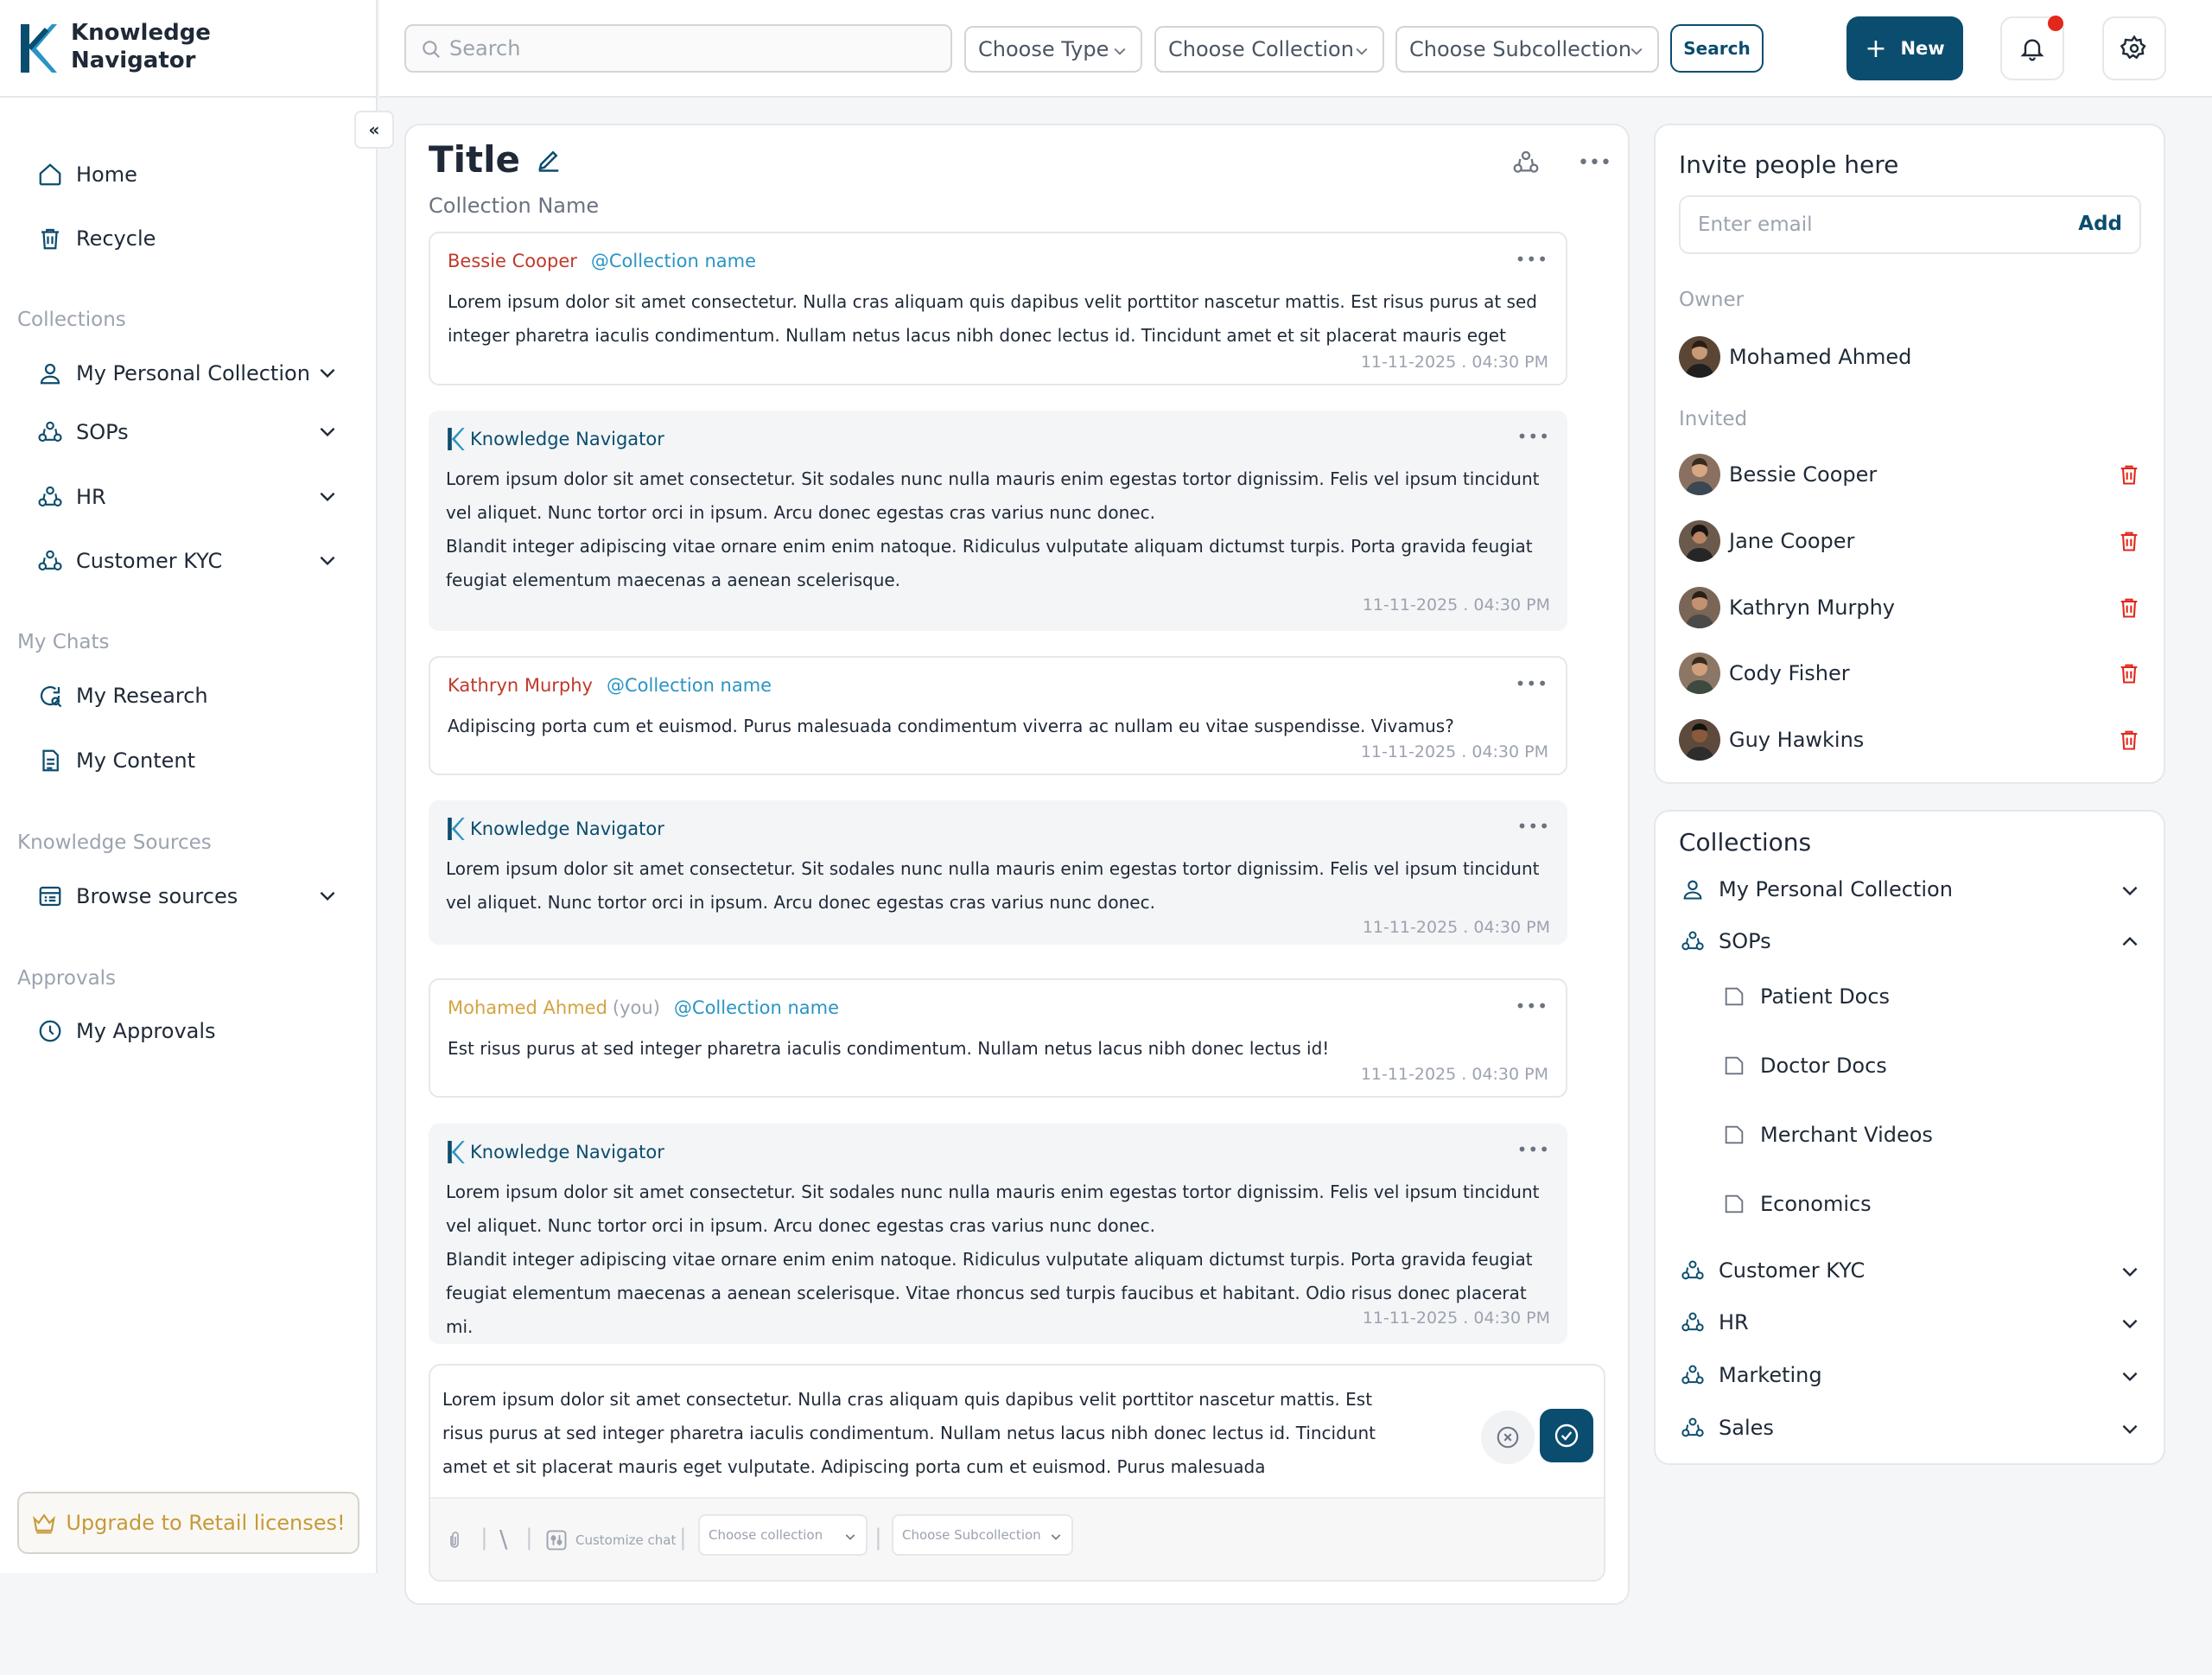  I want to click on more-options-icon: •••, so click(1594, 163).